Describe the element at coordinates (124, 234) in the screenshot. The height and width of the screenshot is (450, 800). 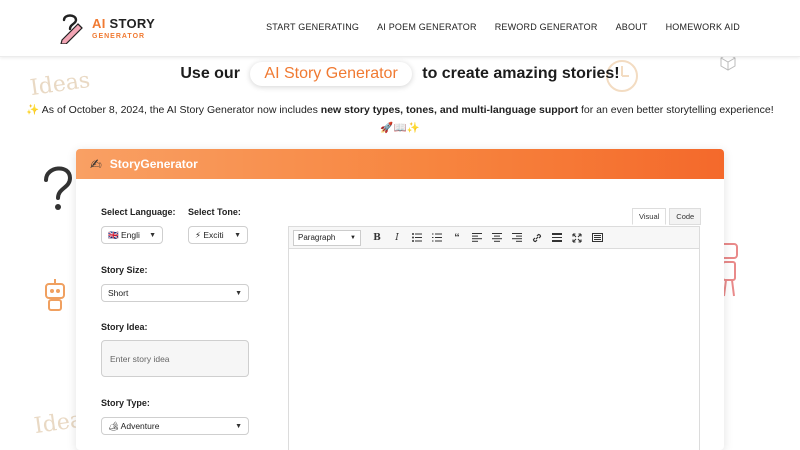
I see `language-value: 🇬🇧 Engli` at that location.